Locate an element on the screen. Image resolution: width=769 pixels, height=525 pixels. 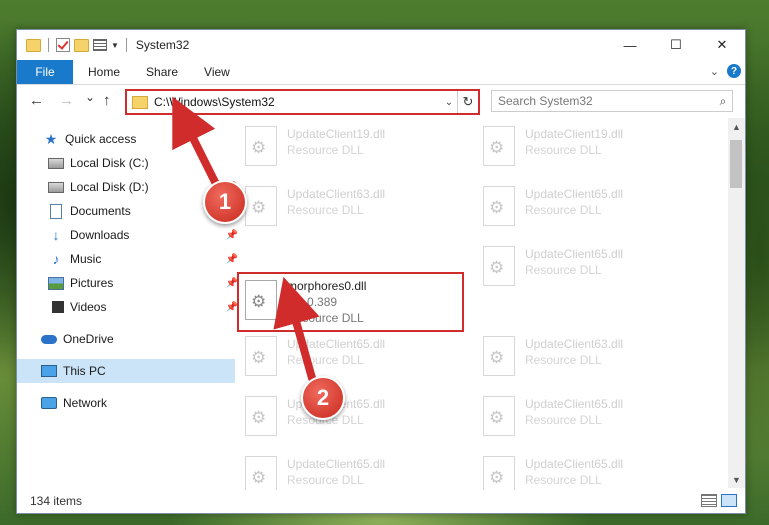
sidebar-item-label: Downloads is located at coordinates (100, 235).